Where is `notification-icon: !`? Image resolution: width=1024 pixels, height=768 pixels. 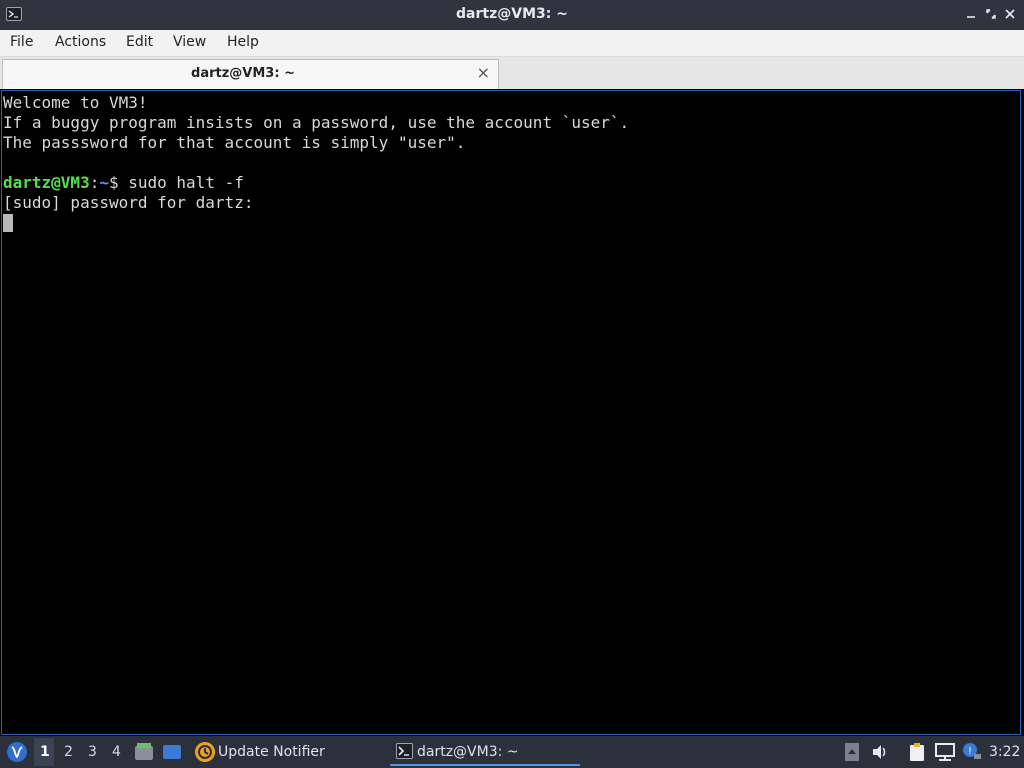 notification-icon: ! is located at coordinates (972, 754).